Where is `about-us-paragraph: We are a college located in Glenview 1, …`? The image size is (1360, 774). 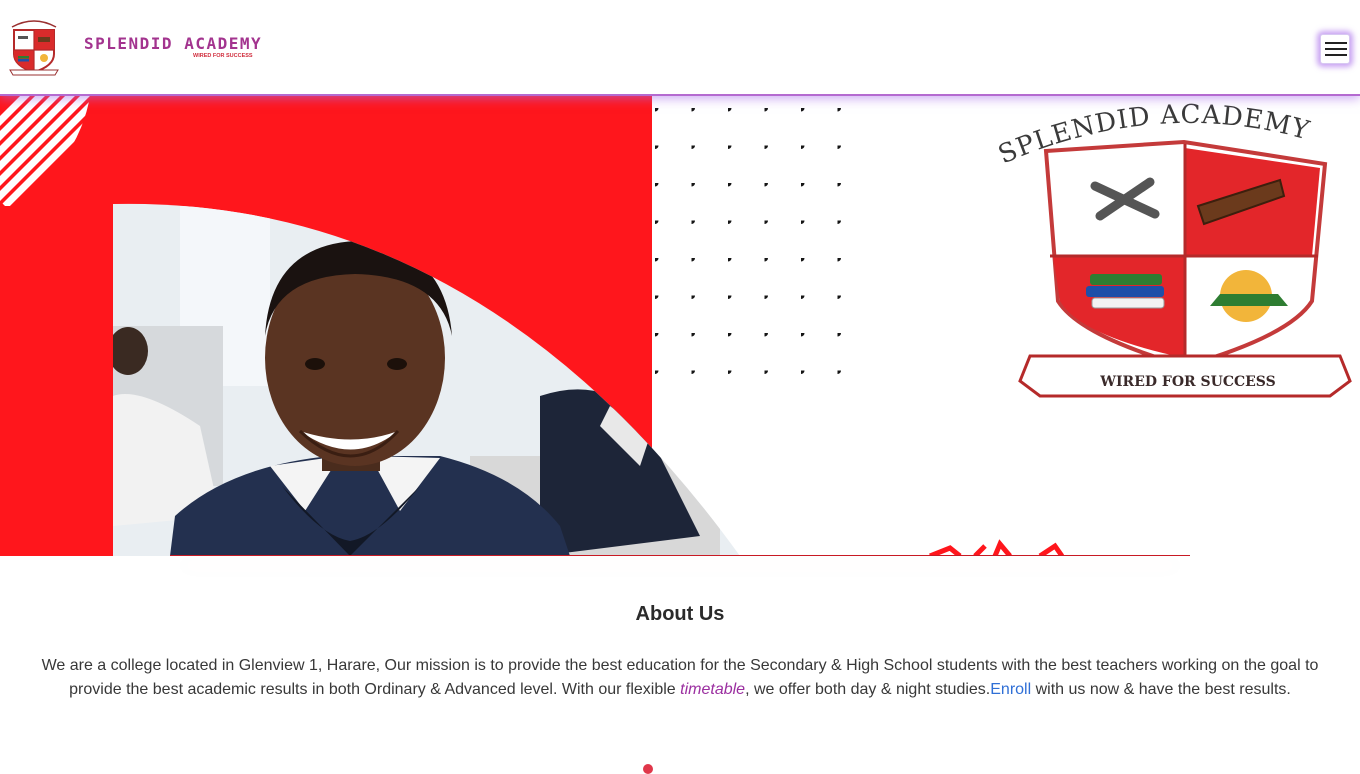
about-us-paragraph: We are a college located in Glenview 1, … is located at coordinates (680, 678).